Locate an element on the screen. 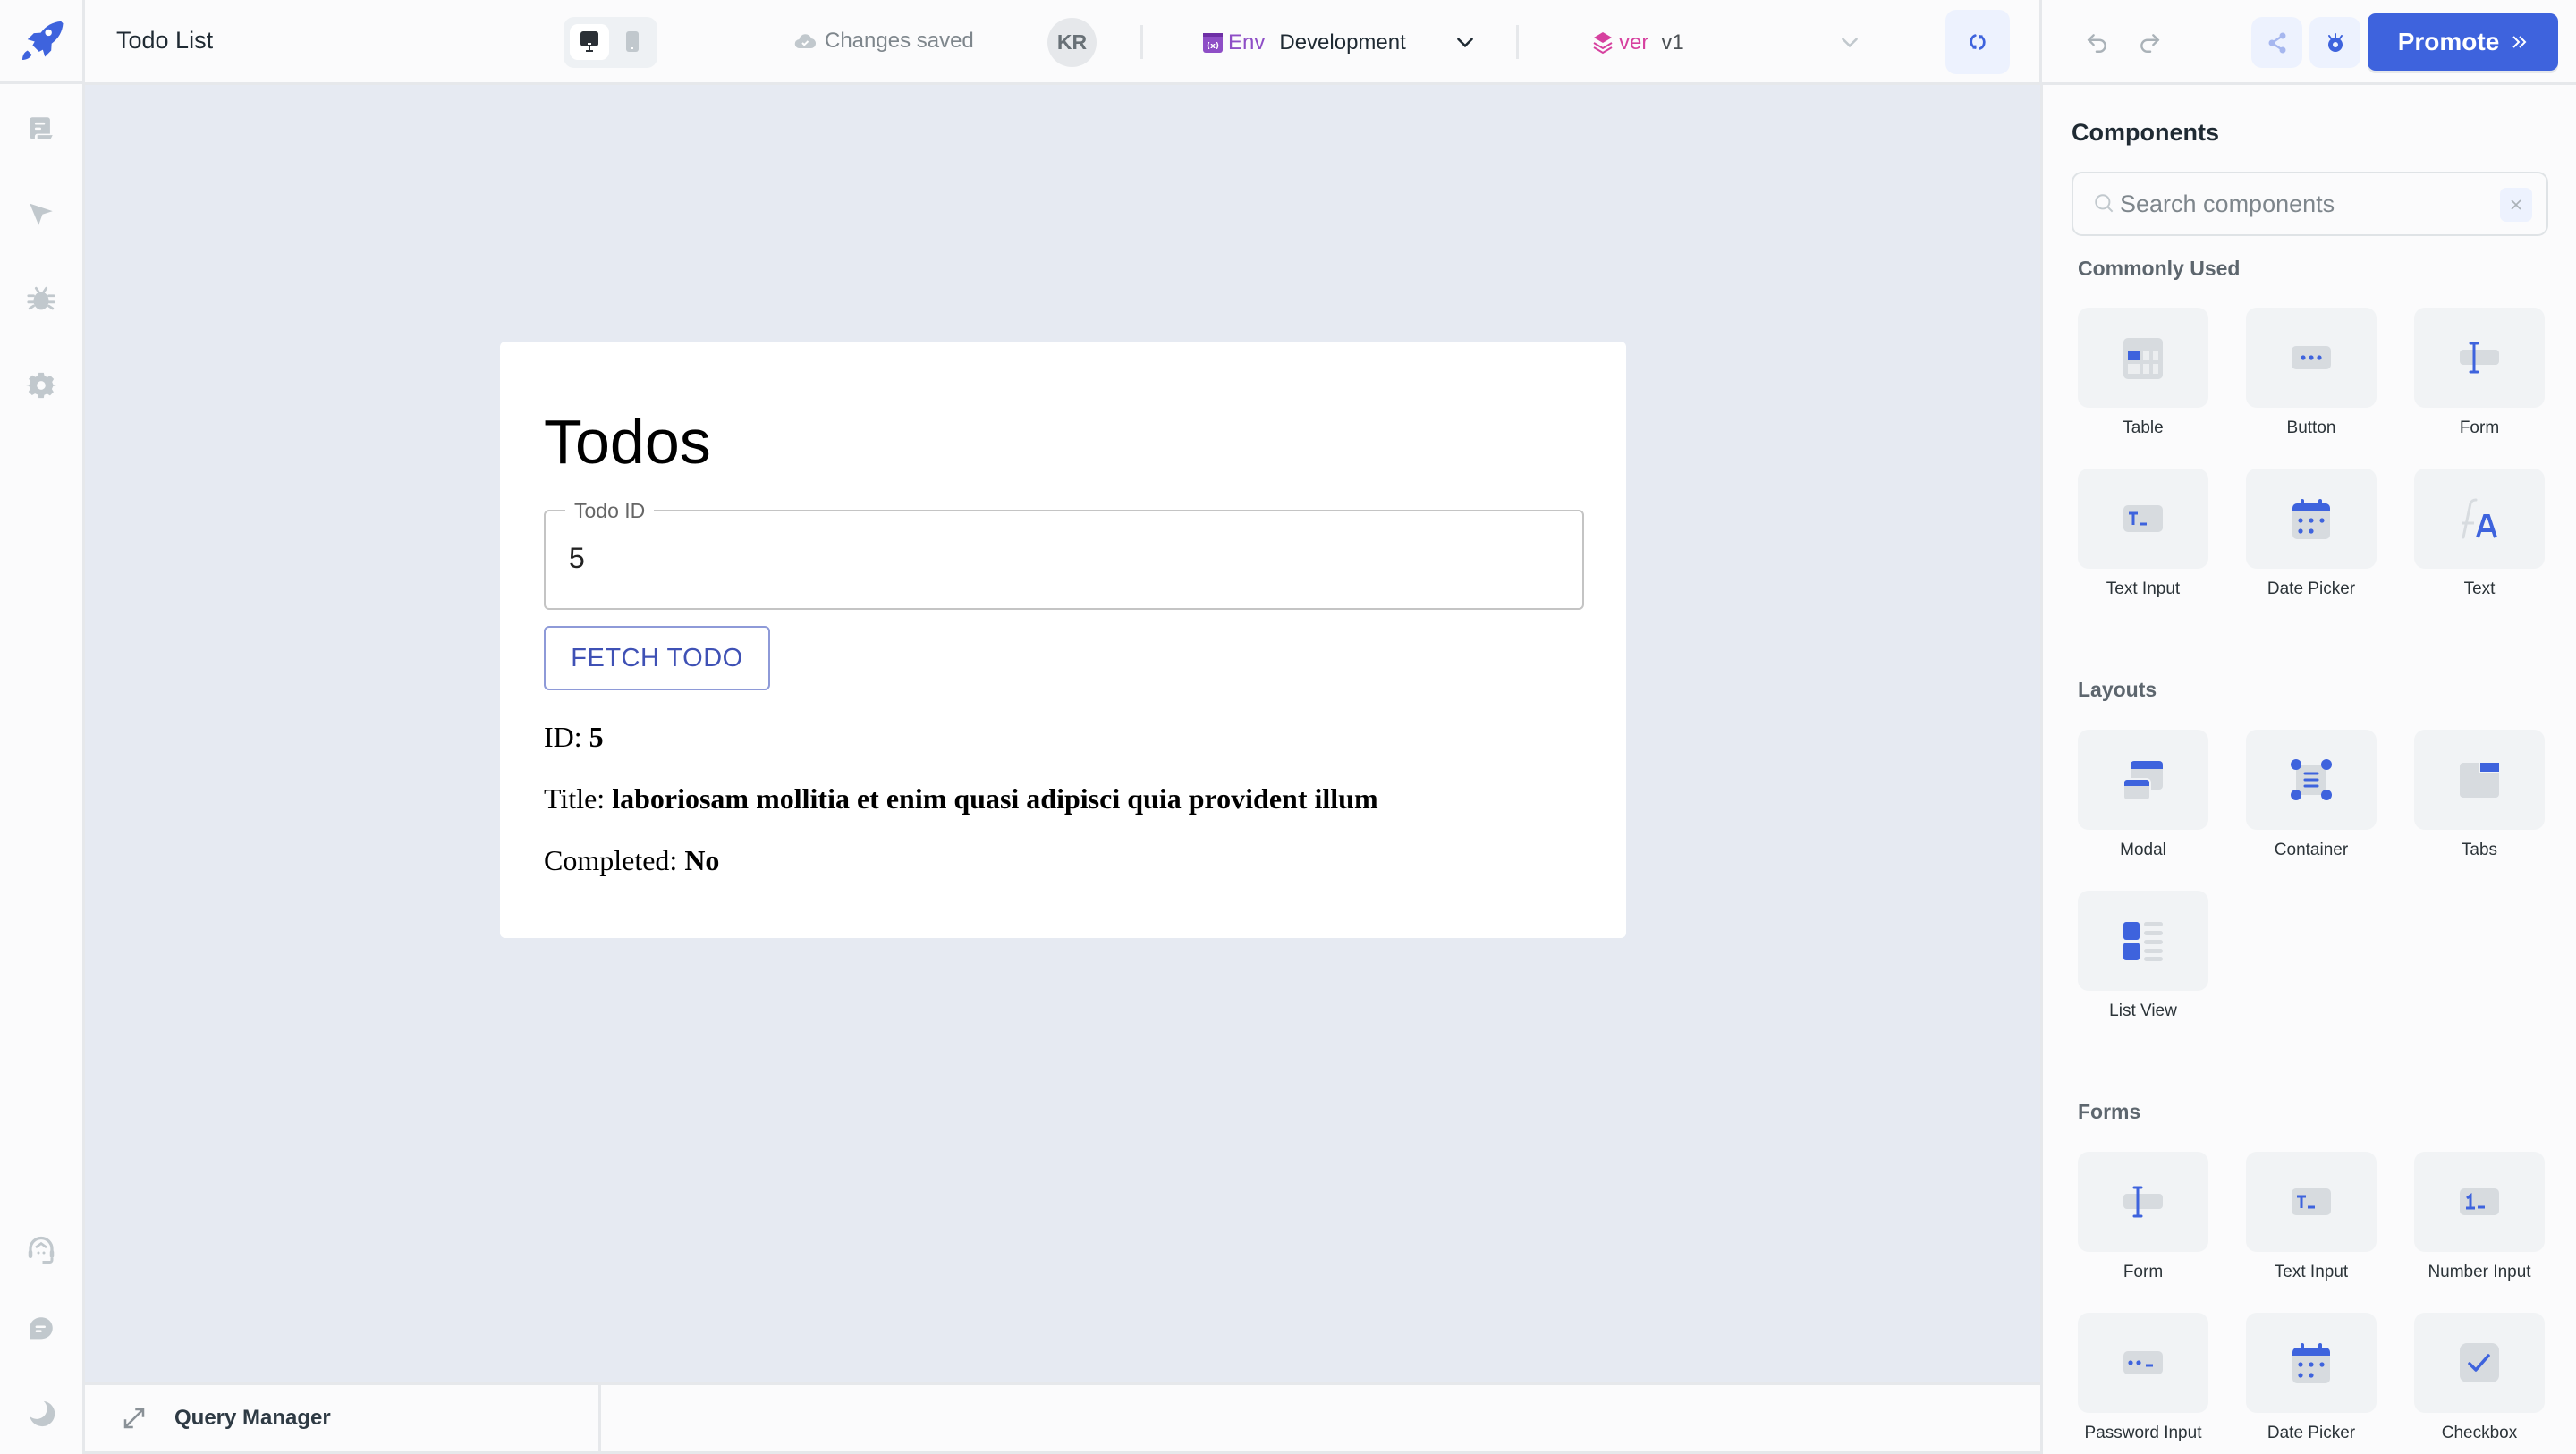  debugger-button is located at coordinates (41, 300).